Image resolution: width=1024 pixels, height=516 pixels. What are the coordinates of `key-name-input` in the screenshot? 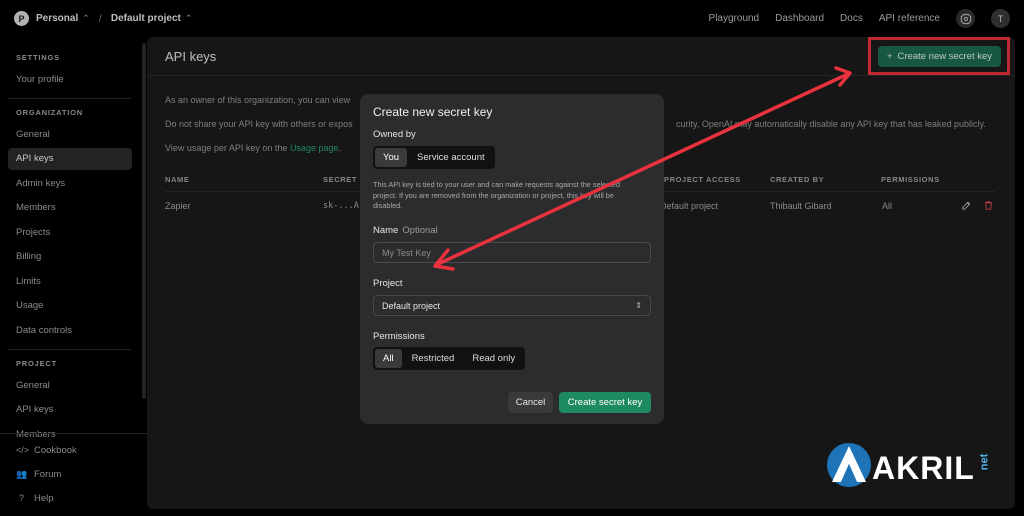 It's located at (512, 252).